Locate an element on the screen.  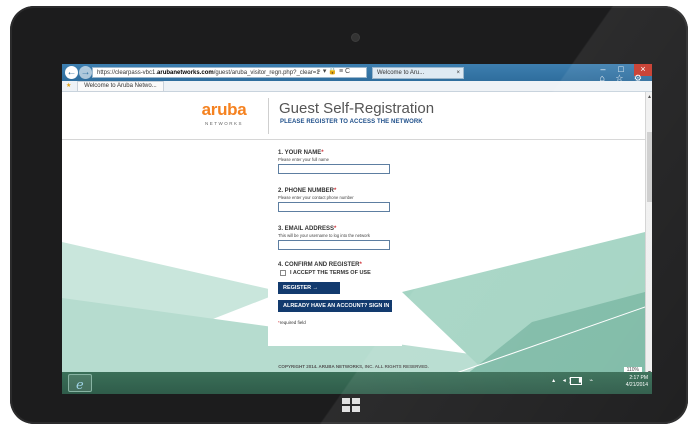
taskbar-clock: 2:17 PM 4/21/2014 is located at coordinates (637, 382).